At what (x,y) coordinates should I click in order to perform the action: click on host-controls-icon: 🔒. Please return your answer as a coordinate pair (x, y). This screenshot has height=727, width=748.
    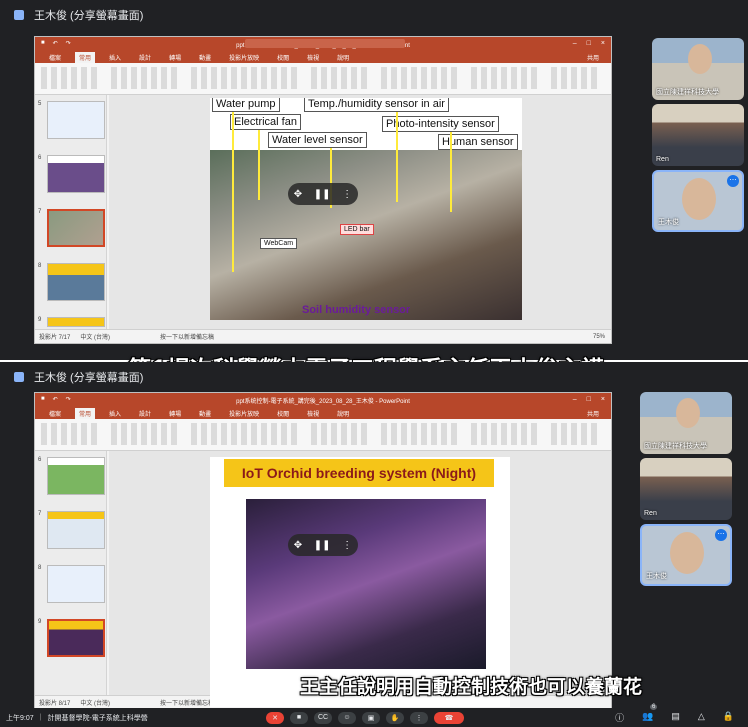
    Looking at the image, I should click on (728, 717).